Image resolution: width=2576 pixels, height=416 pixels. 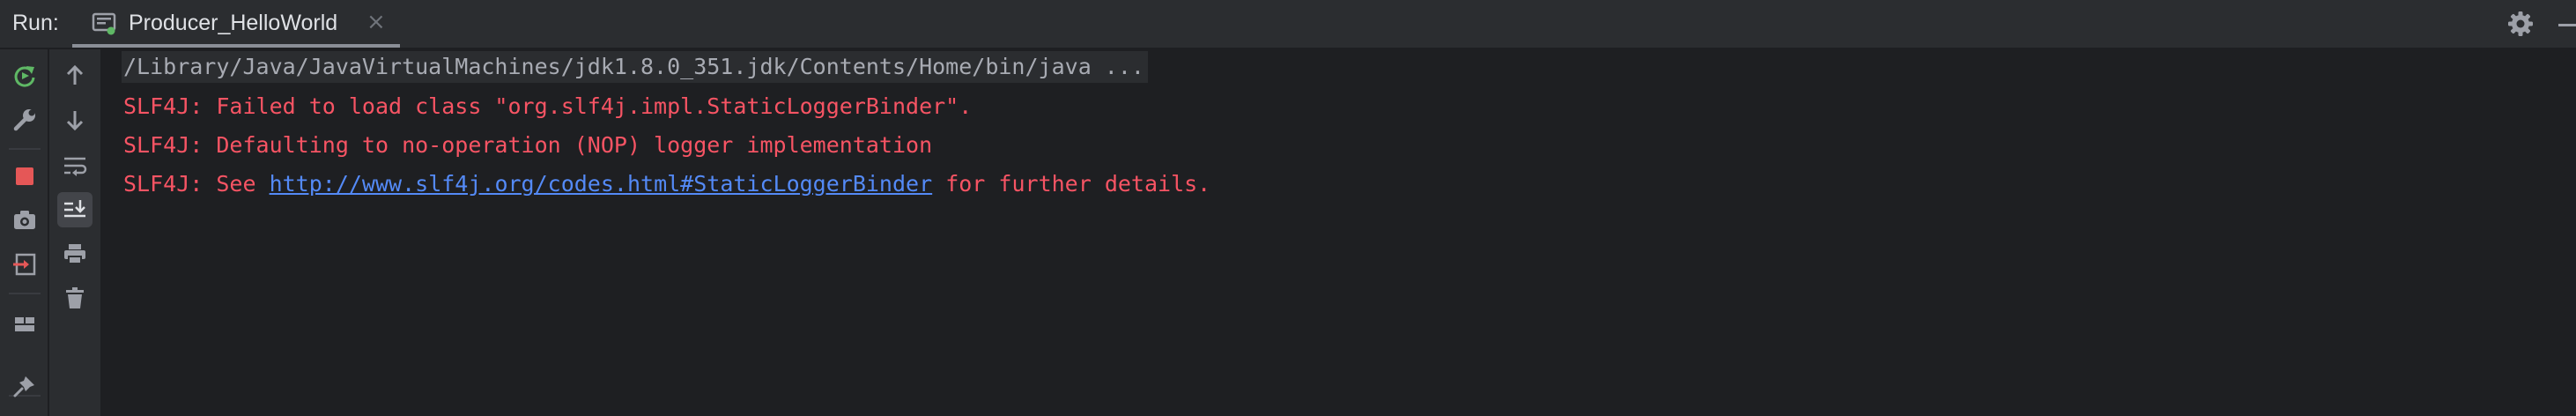 What do you see at coordinates (1288, 24) in the screenshot?
I see `run-tool-window-header: Run: Producer_HelloWorld ×` at bounding box center [1288, 24].